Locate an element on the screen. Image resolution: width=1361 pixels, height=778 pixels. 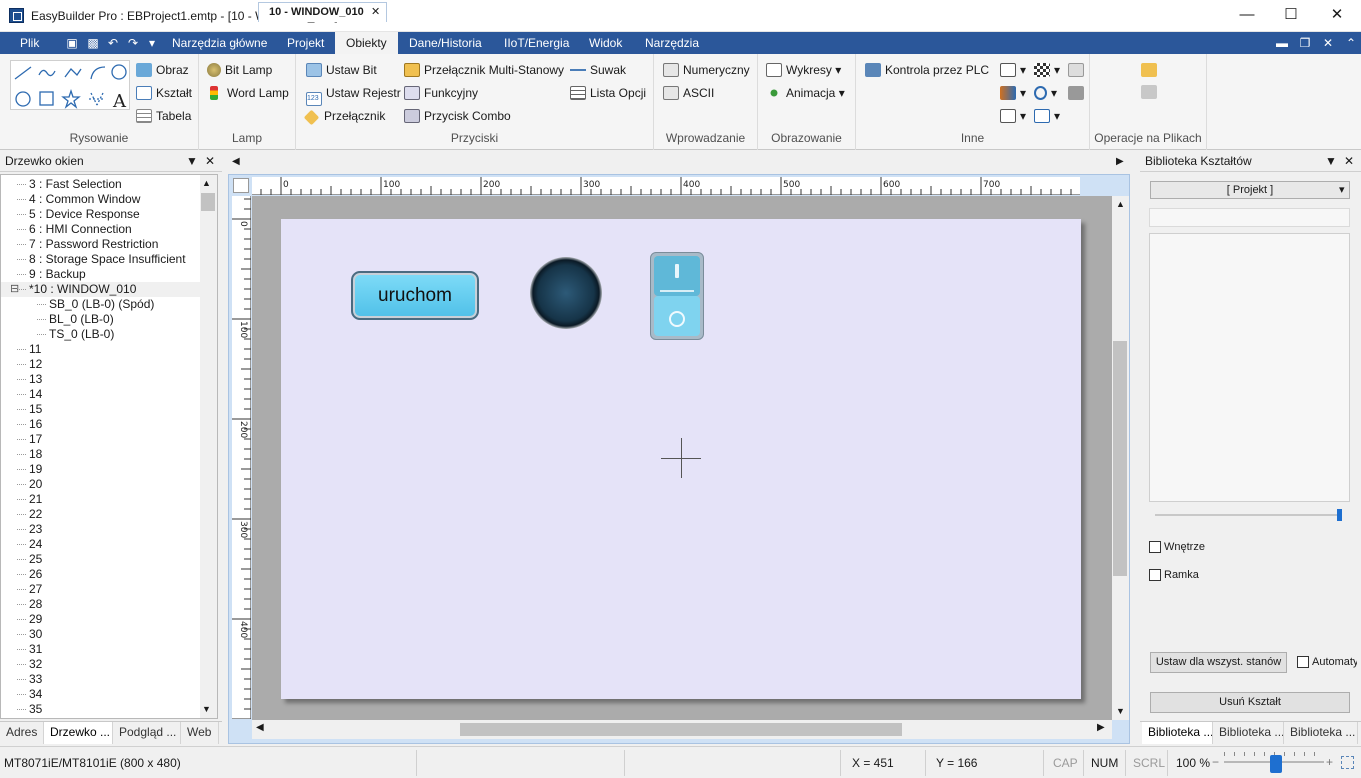
tree-item: 13 is located at coordinates (100, 379).